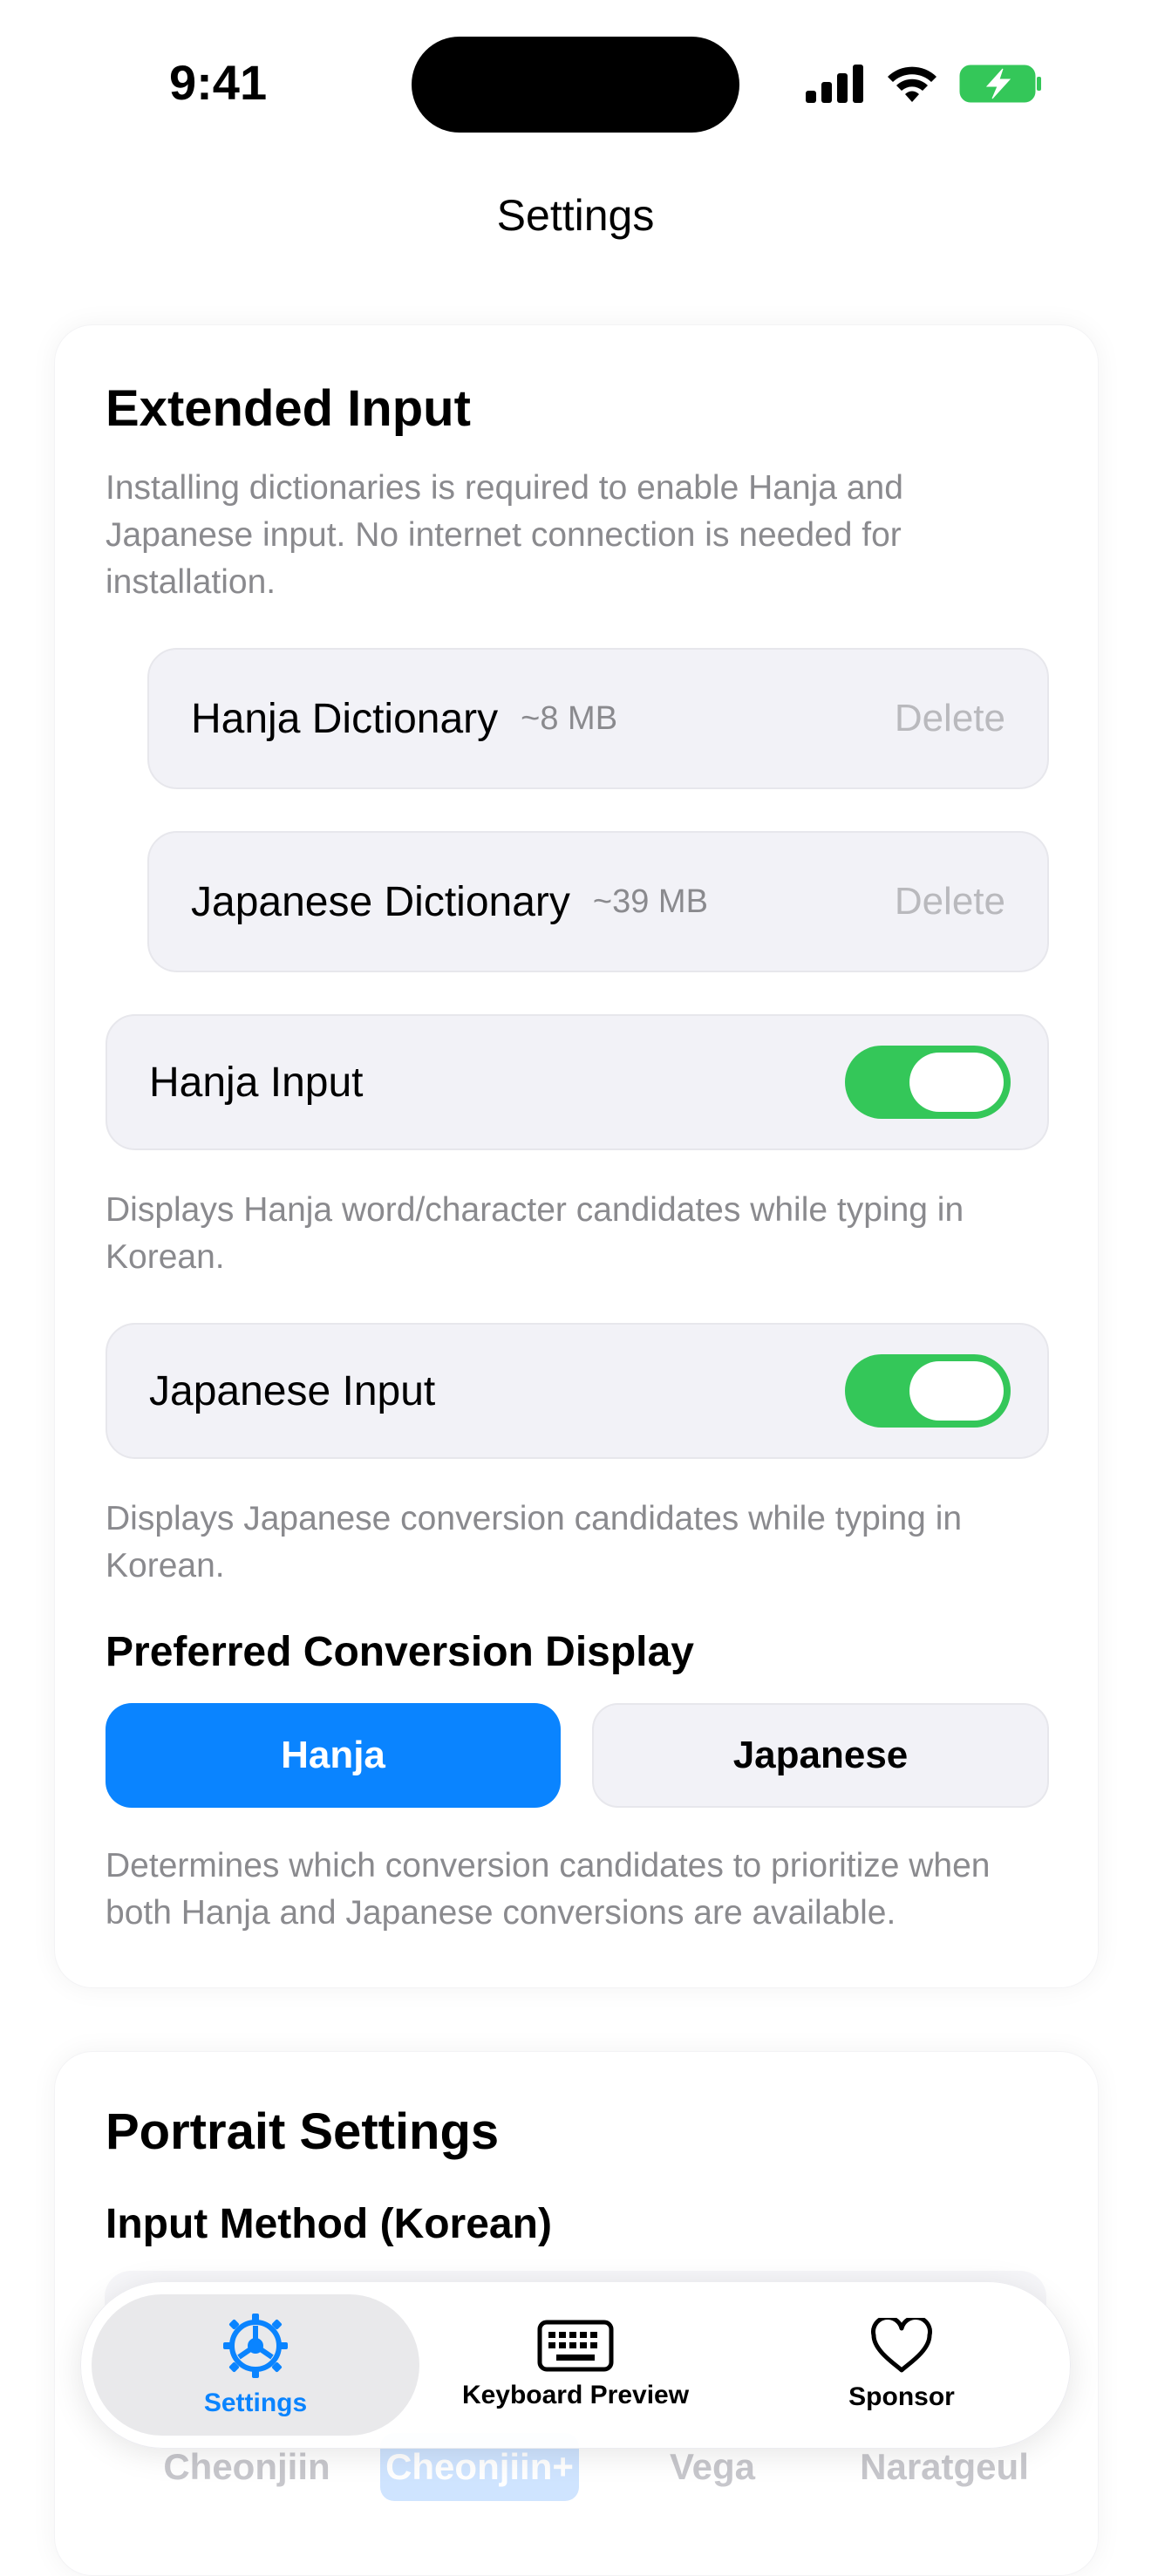 The image size is (1151, 2576). What do you see at coordinates (575, 85) in the screenshot?
I see `dynamic-island` at bounding box center [575, 85].